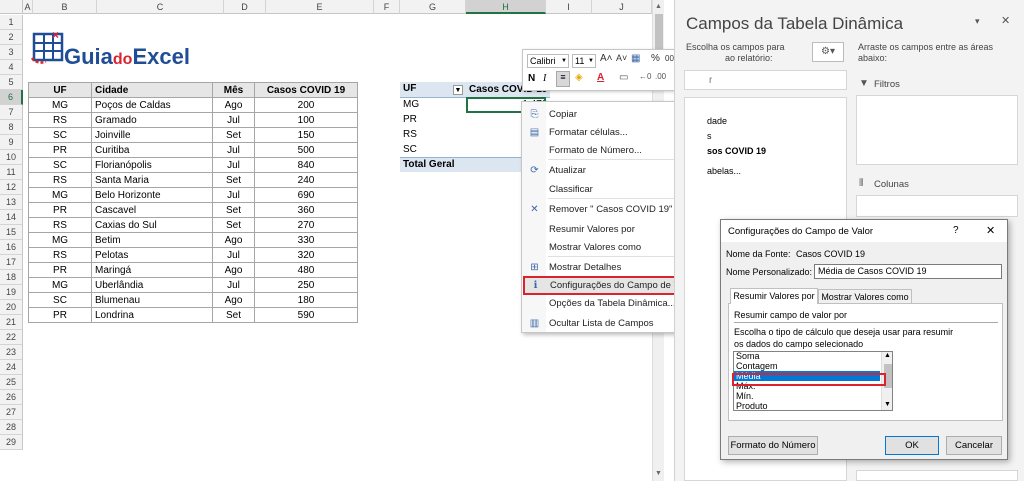  Describe the element at coordinates (658, 6) in the screenshot. I see `scroll-up-icon: ▲` at that location.